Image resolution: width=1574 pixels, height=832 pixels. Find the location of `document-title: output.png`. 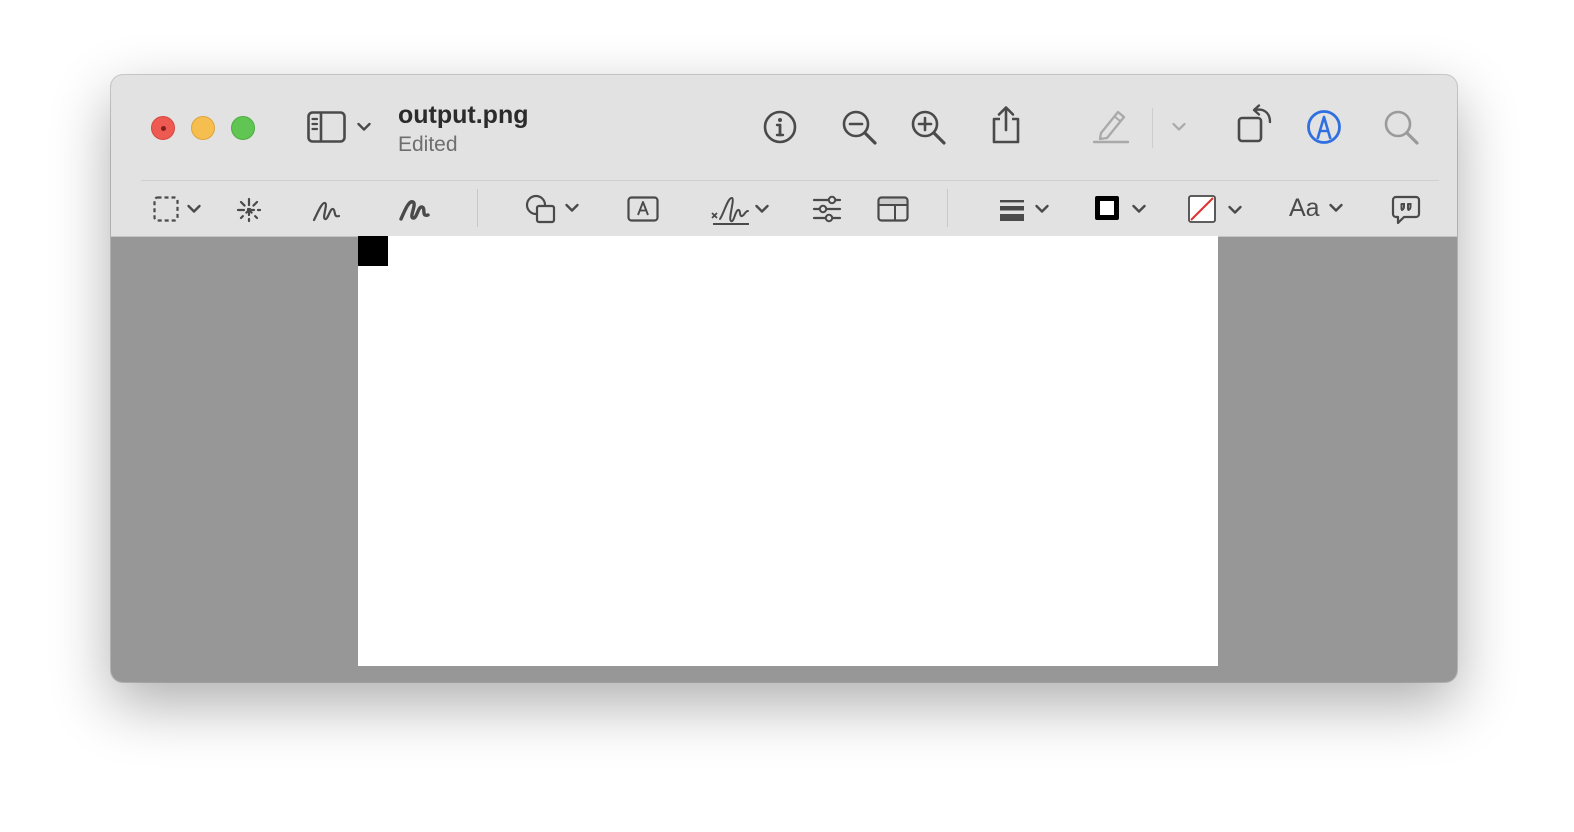

document-title: output.png is located at coordinates (463, 115).